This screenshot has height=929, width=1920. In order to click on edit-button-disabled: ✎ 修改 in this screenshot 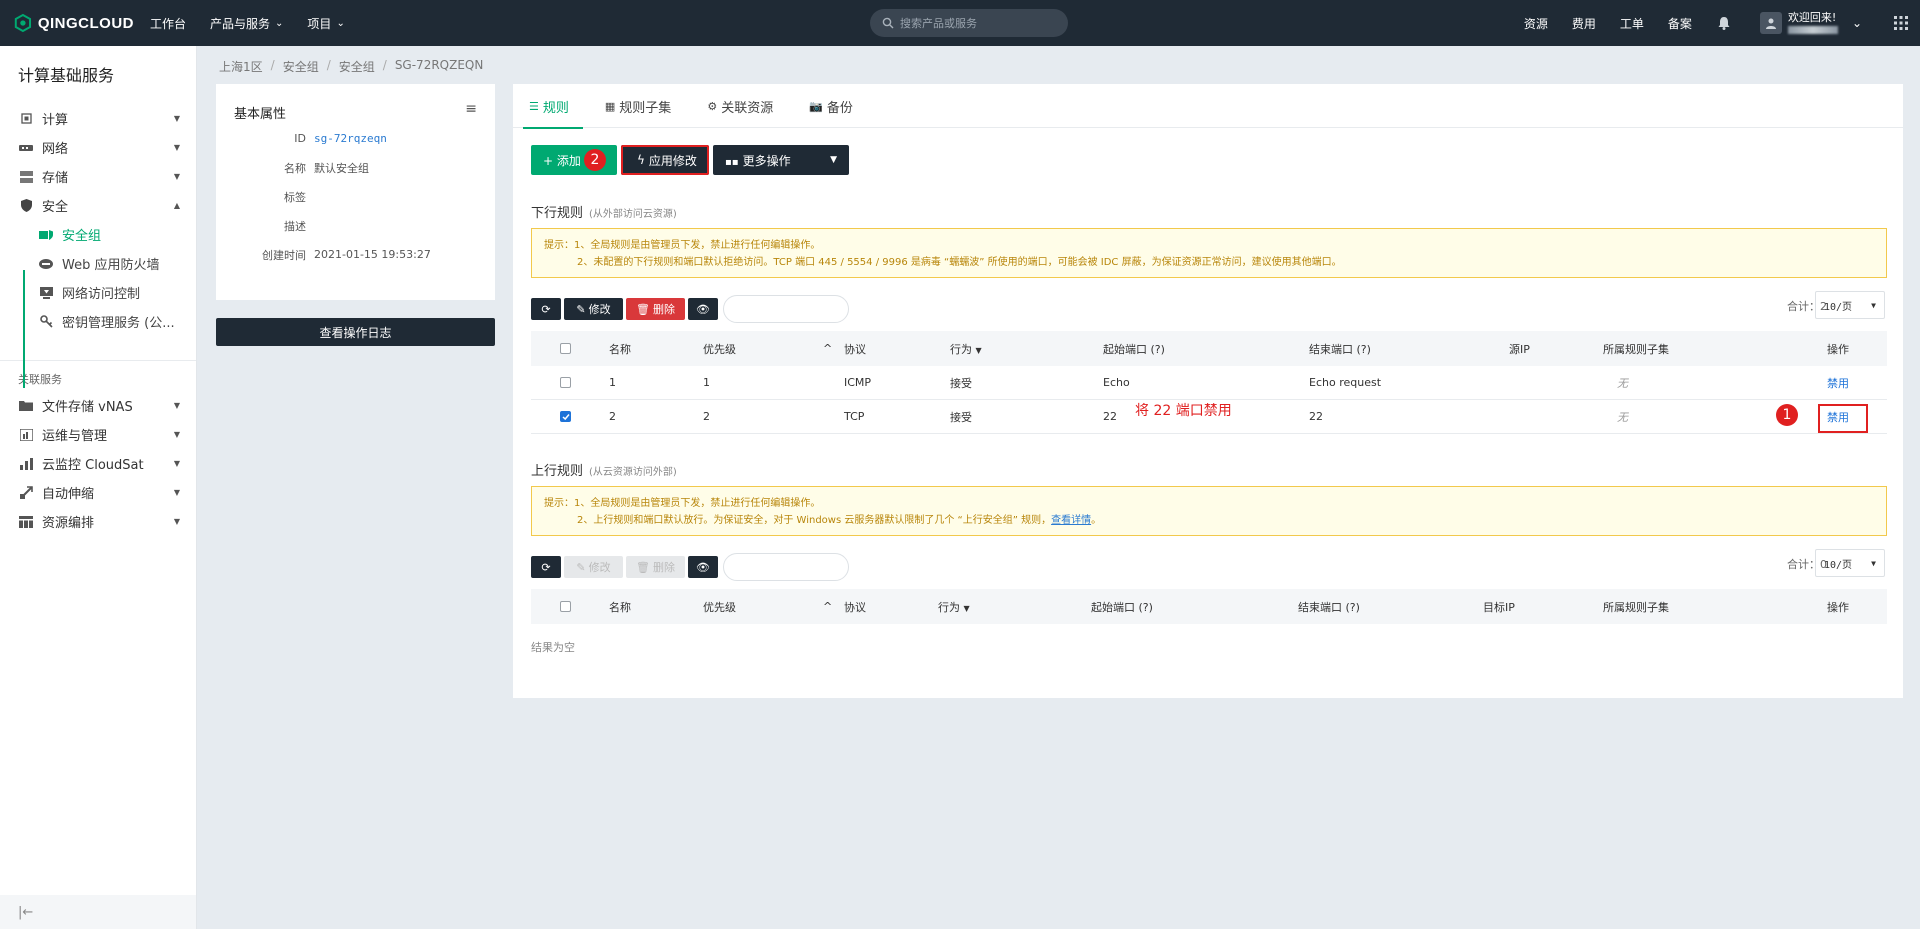, I will do `click(593, 567)`.